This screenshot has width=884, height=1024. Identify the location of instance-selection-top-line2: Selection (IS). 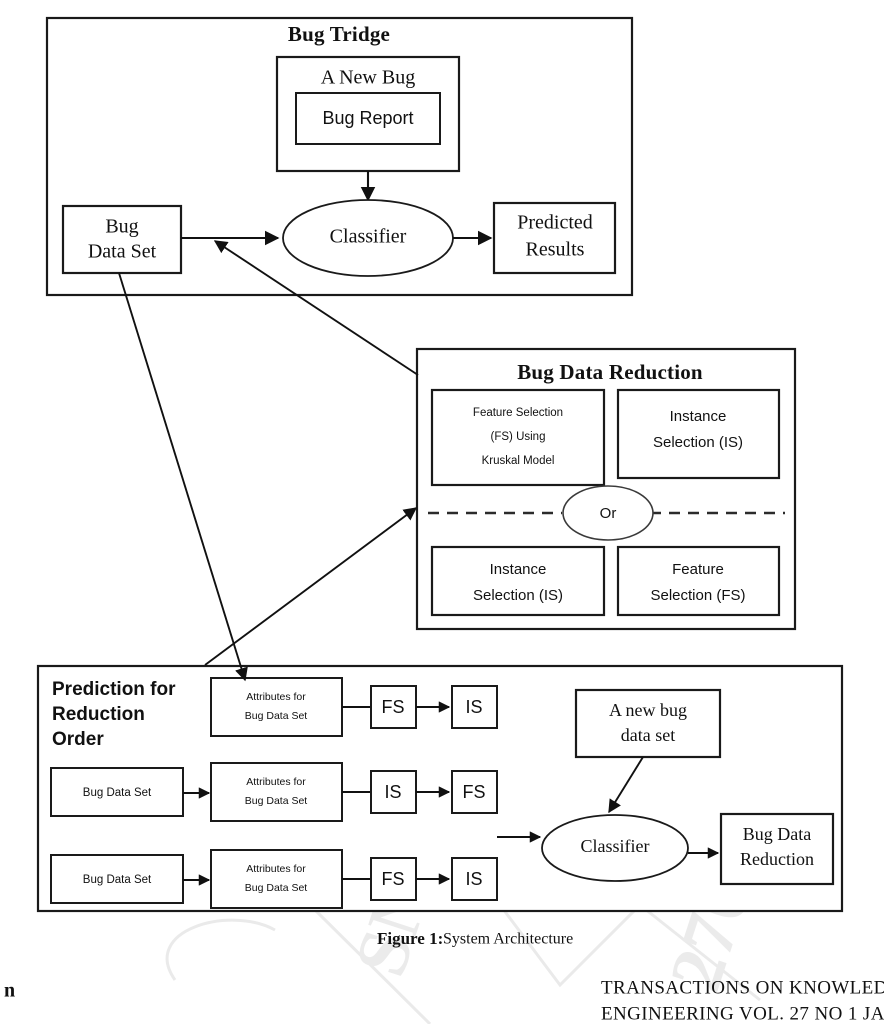
(698, 442).